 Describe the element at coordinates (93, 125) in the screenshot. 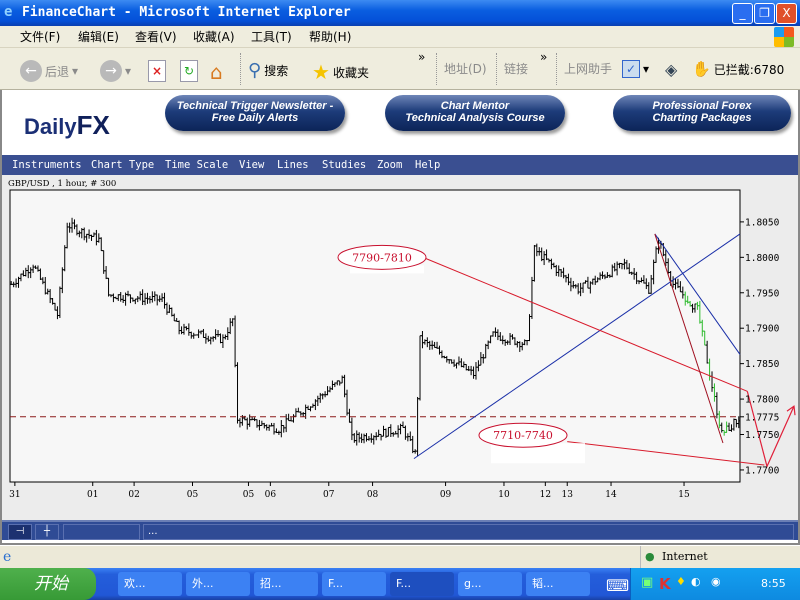

I see `logo-text-b: FX` at that location.